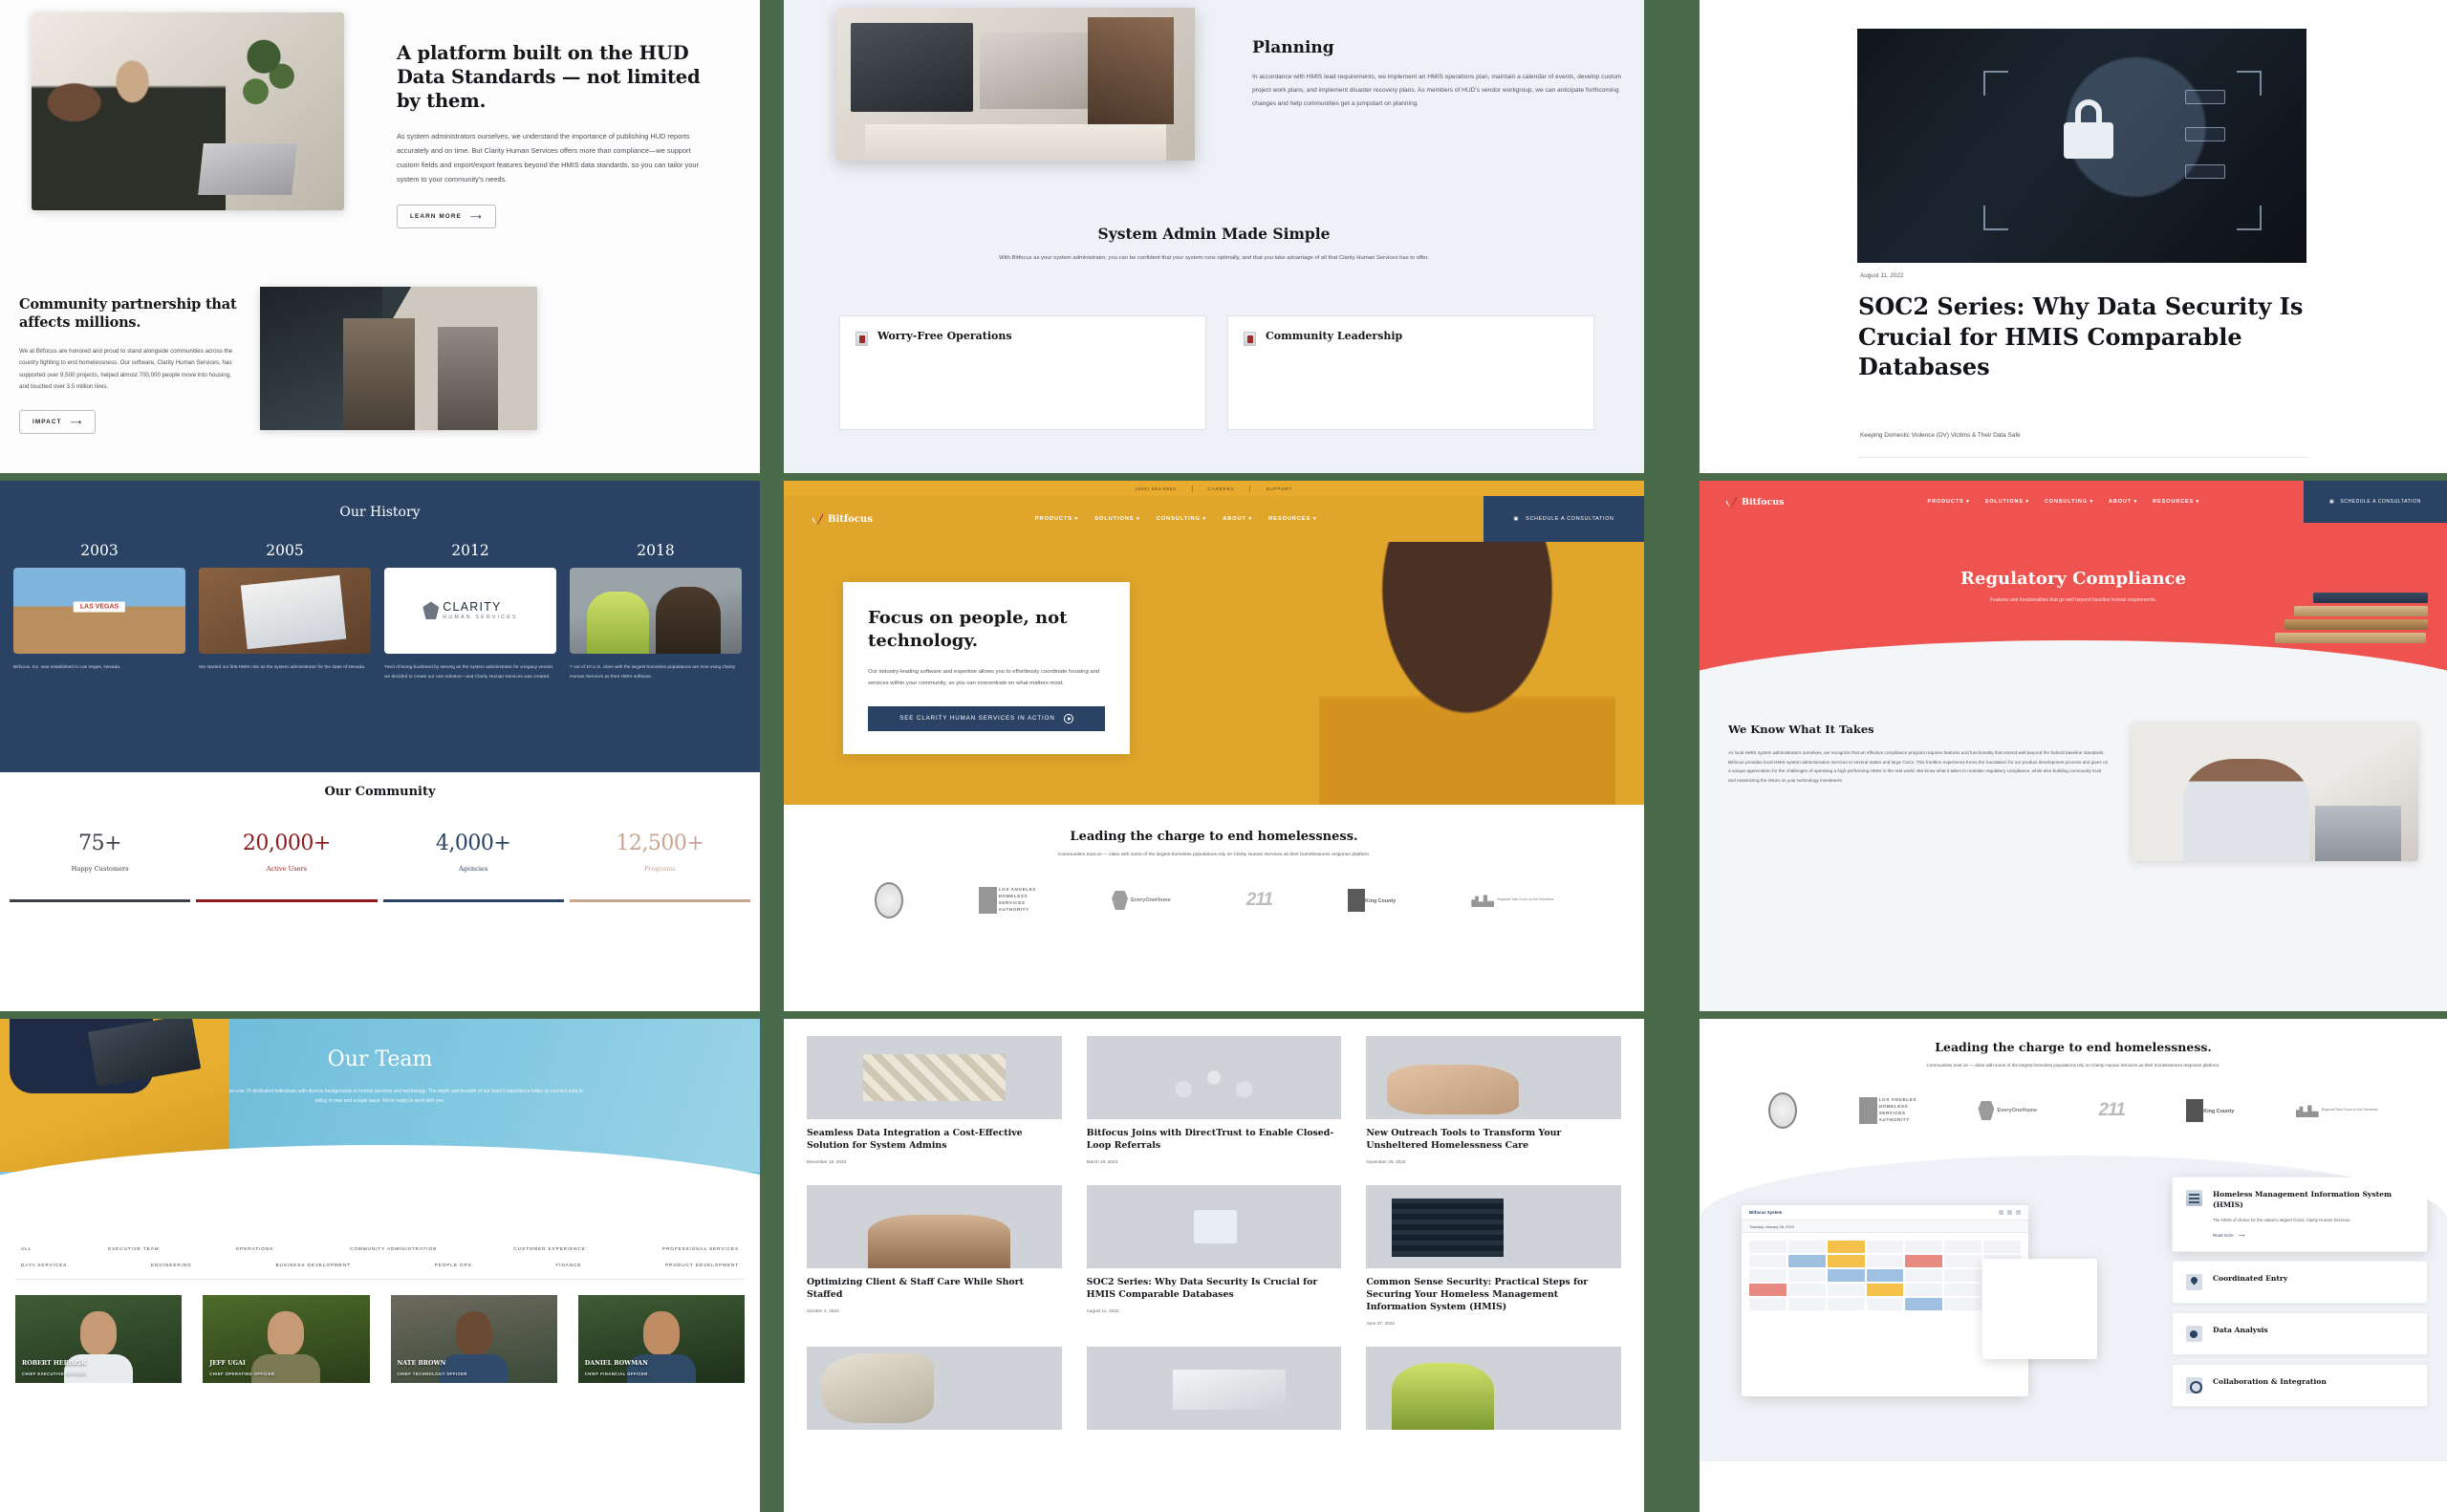  Describe the element at coordinates (312, 1265) in the screenshot. I see `filter-business-development: BUSINESS DEVELOPMENT` at that location.